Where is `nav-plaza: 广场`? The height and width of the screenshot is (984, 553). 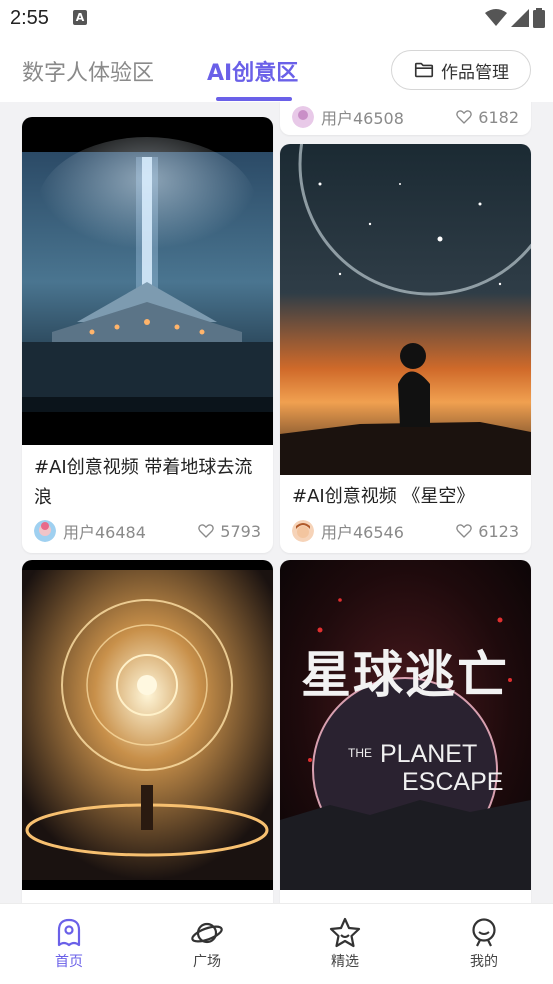 nav-plaza: 广场 is located at coordinates (207, 943).